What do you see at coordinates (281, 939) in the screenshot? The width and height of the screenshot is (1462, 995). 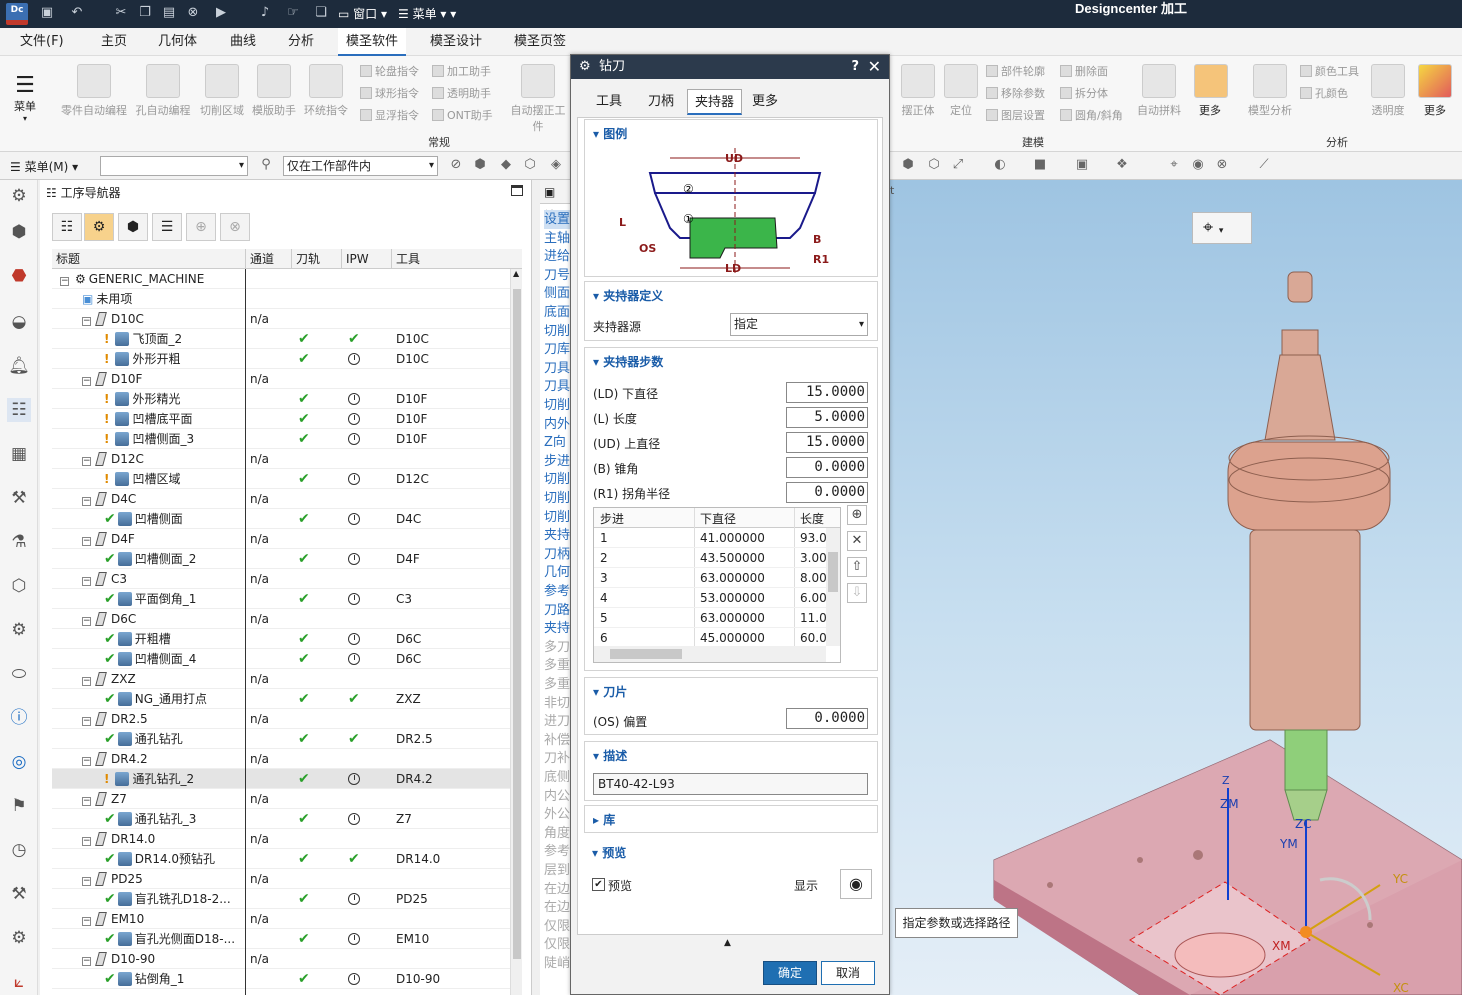 I see `operation-row: ✔ 盲孔光侧面D18-... ✔ EM10` at bounding box center [281, 939].